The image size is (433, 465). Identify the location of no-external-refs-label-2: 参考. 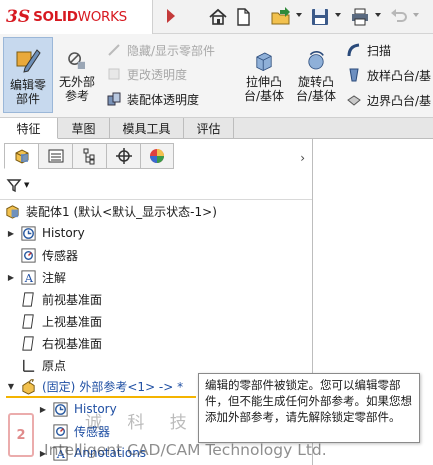
(76, 96).